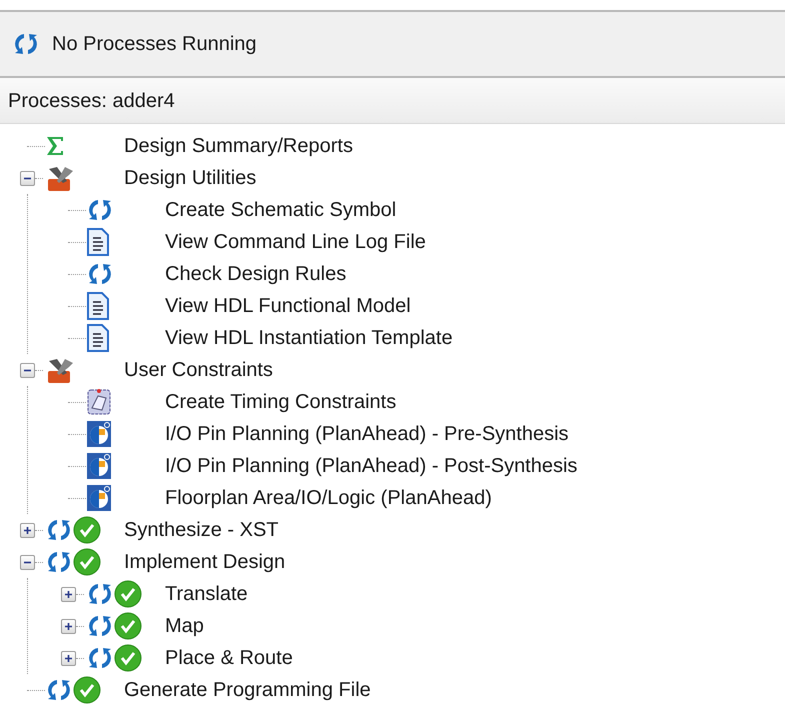  I want to click on tree-item-label: Place & Route, so click(229, 658).